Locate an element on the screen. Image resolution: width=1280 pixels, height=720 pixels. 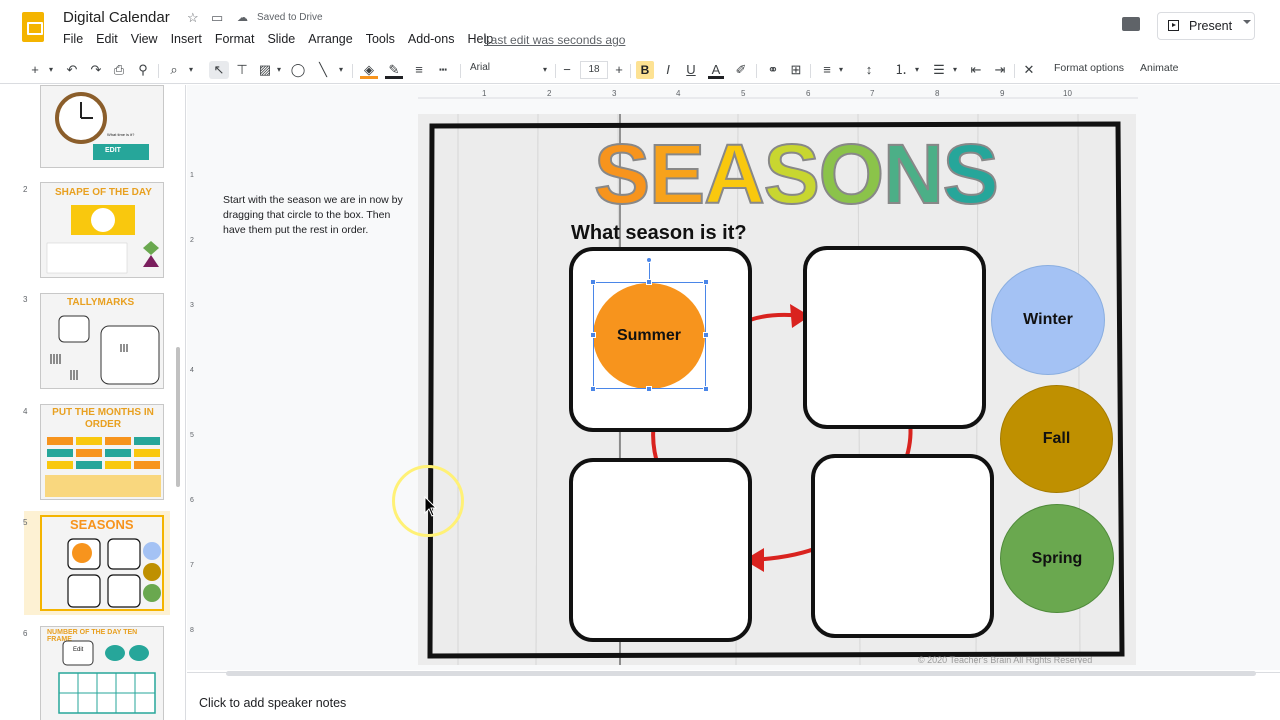
shape-thumbnail-art is located at coordinates (102, 239).